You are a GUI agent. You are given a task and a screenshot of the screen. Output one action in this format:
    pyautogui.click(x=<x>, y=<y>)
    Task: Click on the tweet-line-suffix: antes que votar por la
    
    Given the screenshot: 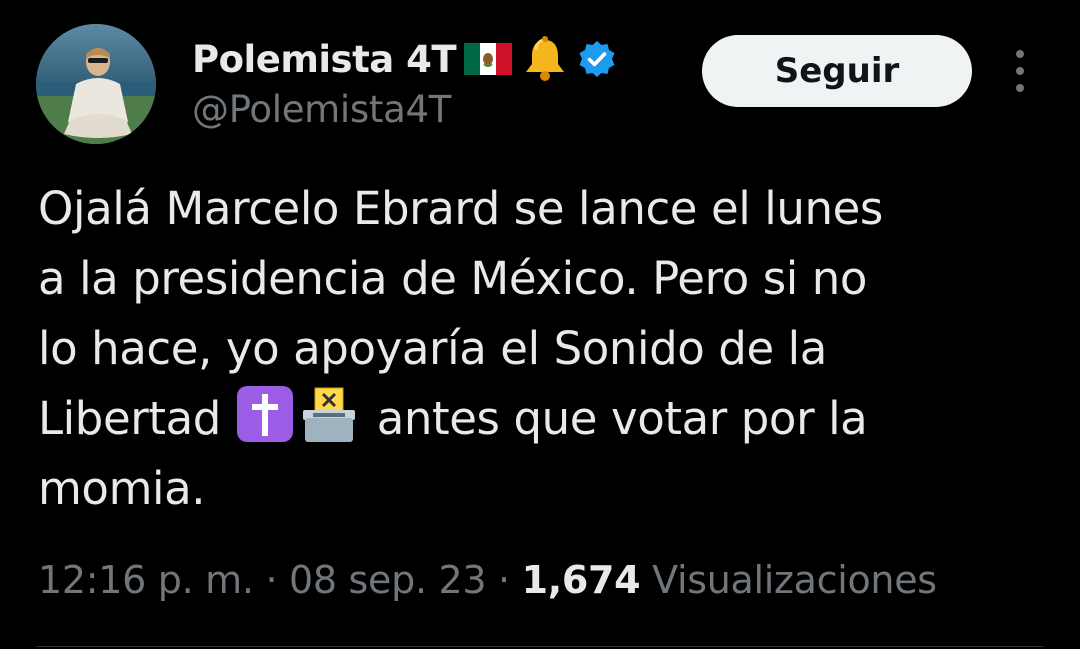 What is the action you would take?
    pyautogui.click(x=622, y=418)
    